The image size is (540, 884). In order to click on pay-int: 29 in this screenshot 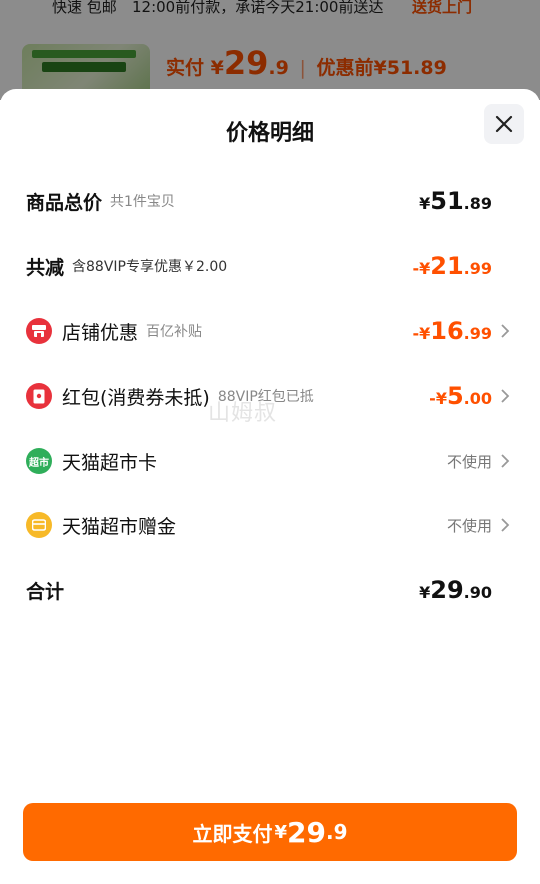, I will do `click(306, 832)`.